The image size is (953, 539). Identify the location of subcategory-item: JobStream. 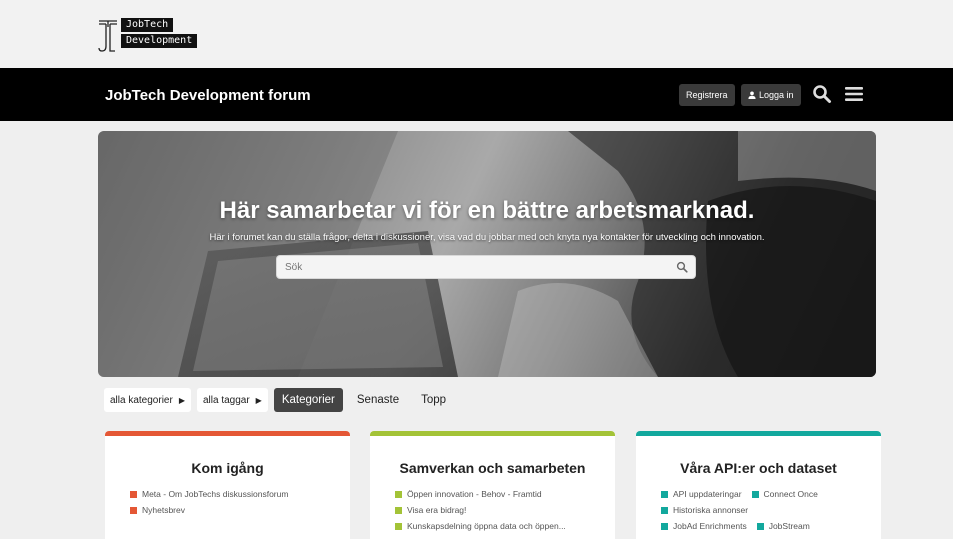
(783, 526).